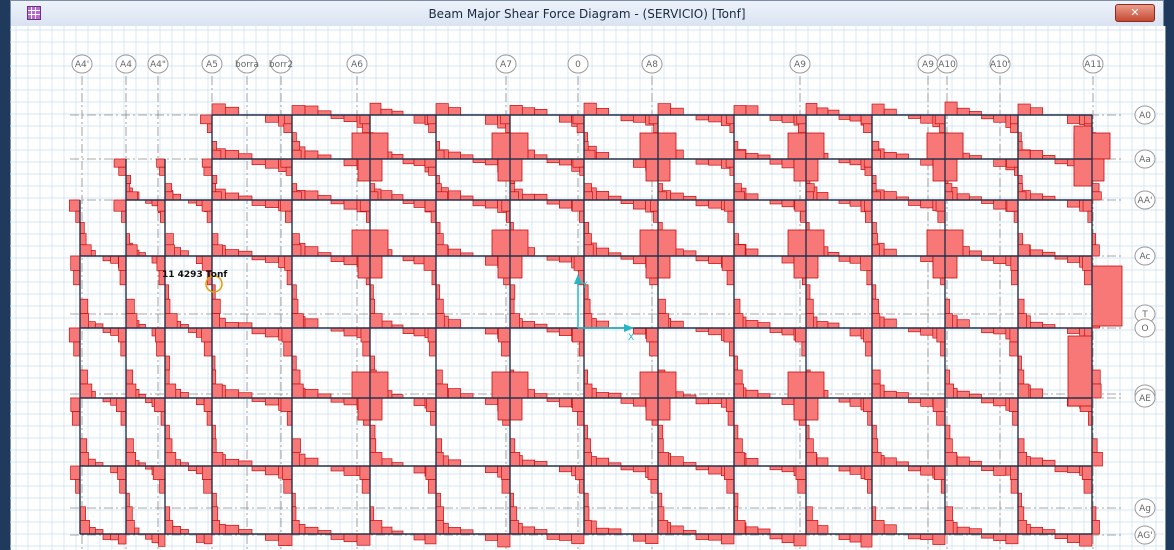 This screenshot has width=1174, height=550. Describe the element at coordinates (947, 64) in the screenshot. I see `axis-bubble-top: A10` at that location.